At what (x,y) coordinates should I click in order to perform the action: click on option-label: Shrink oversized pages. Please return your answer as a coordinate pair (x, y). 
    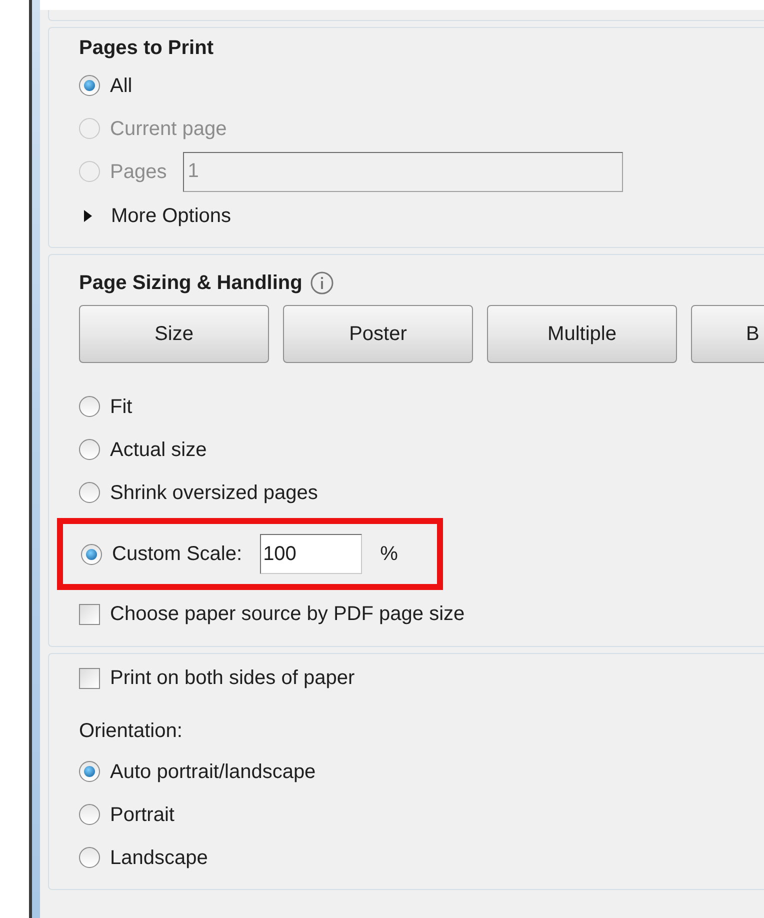
    Looking at the image, I should click on (214, 493).